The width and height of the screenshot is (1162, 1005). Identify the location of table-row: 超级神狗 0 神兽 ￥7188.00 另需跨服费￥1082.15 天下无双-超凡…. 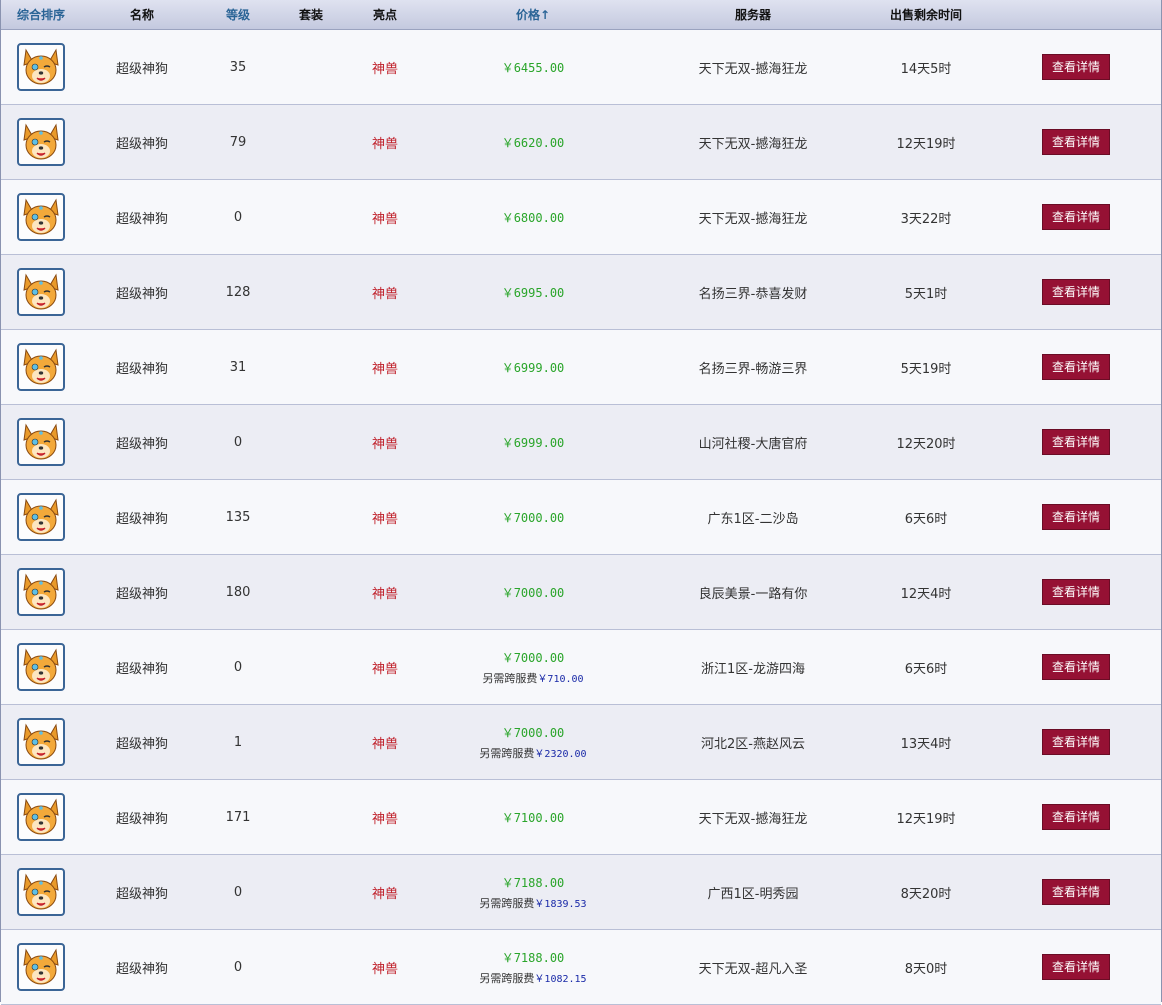
(581, 967).